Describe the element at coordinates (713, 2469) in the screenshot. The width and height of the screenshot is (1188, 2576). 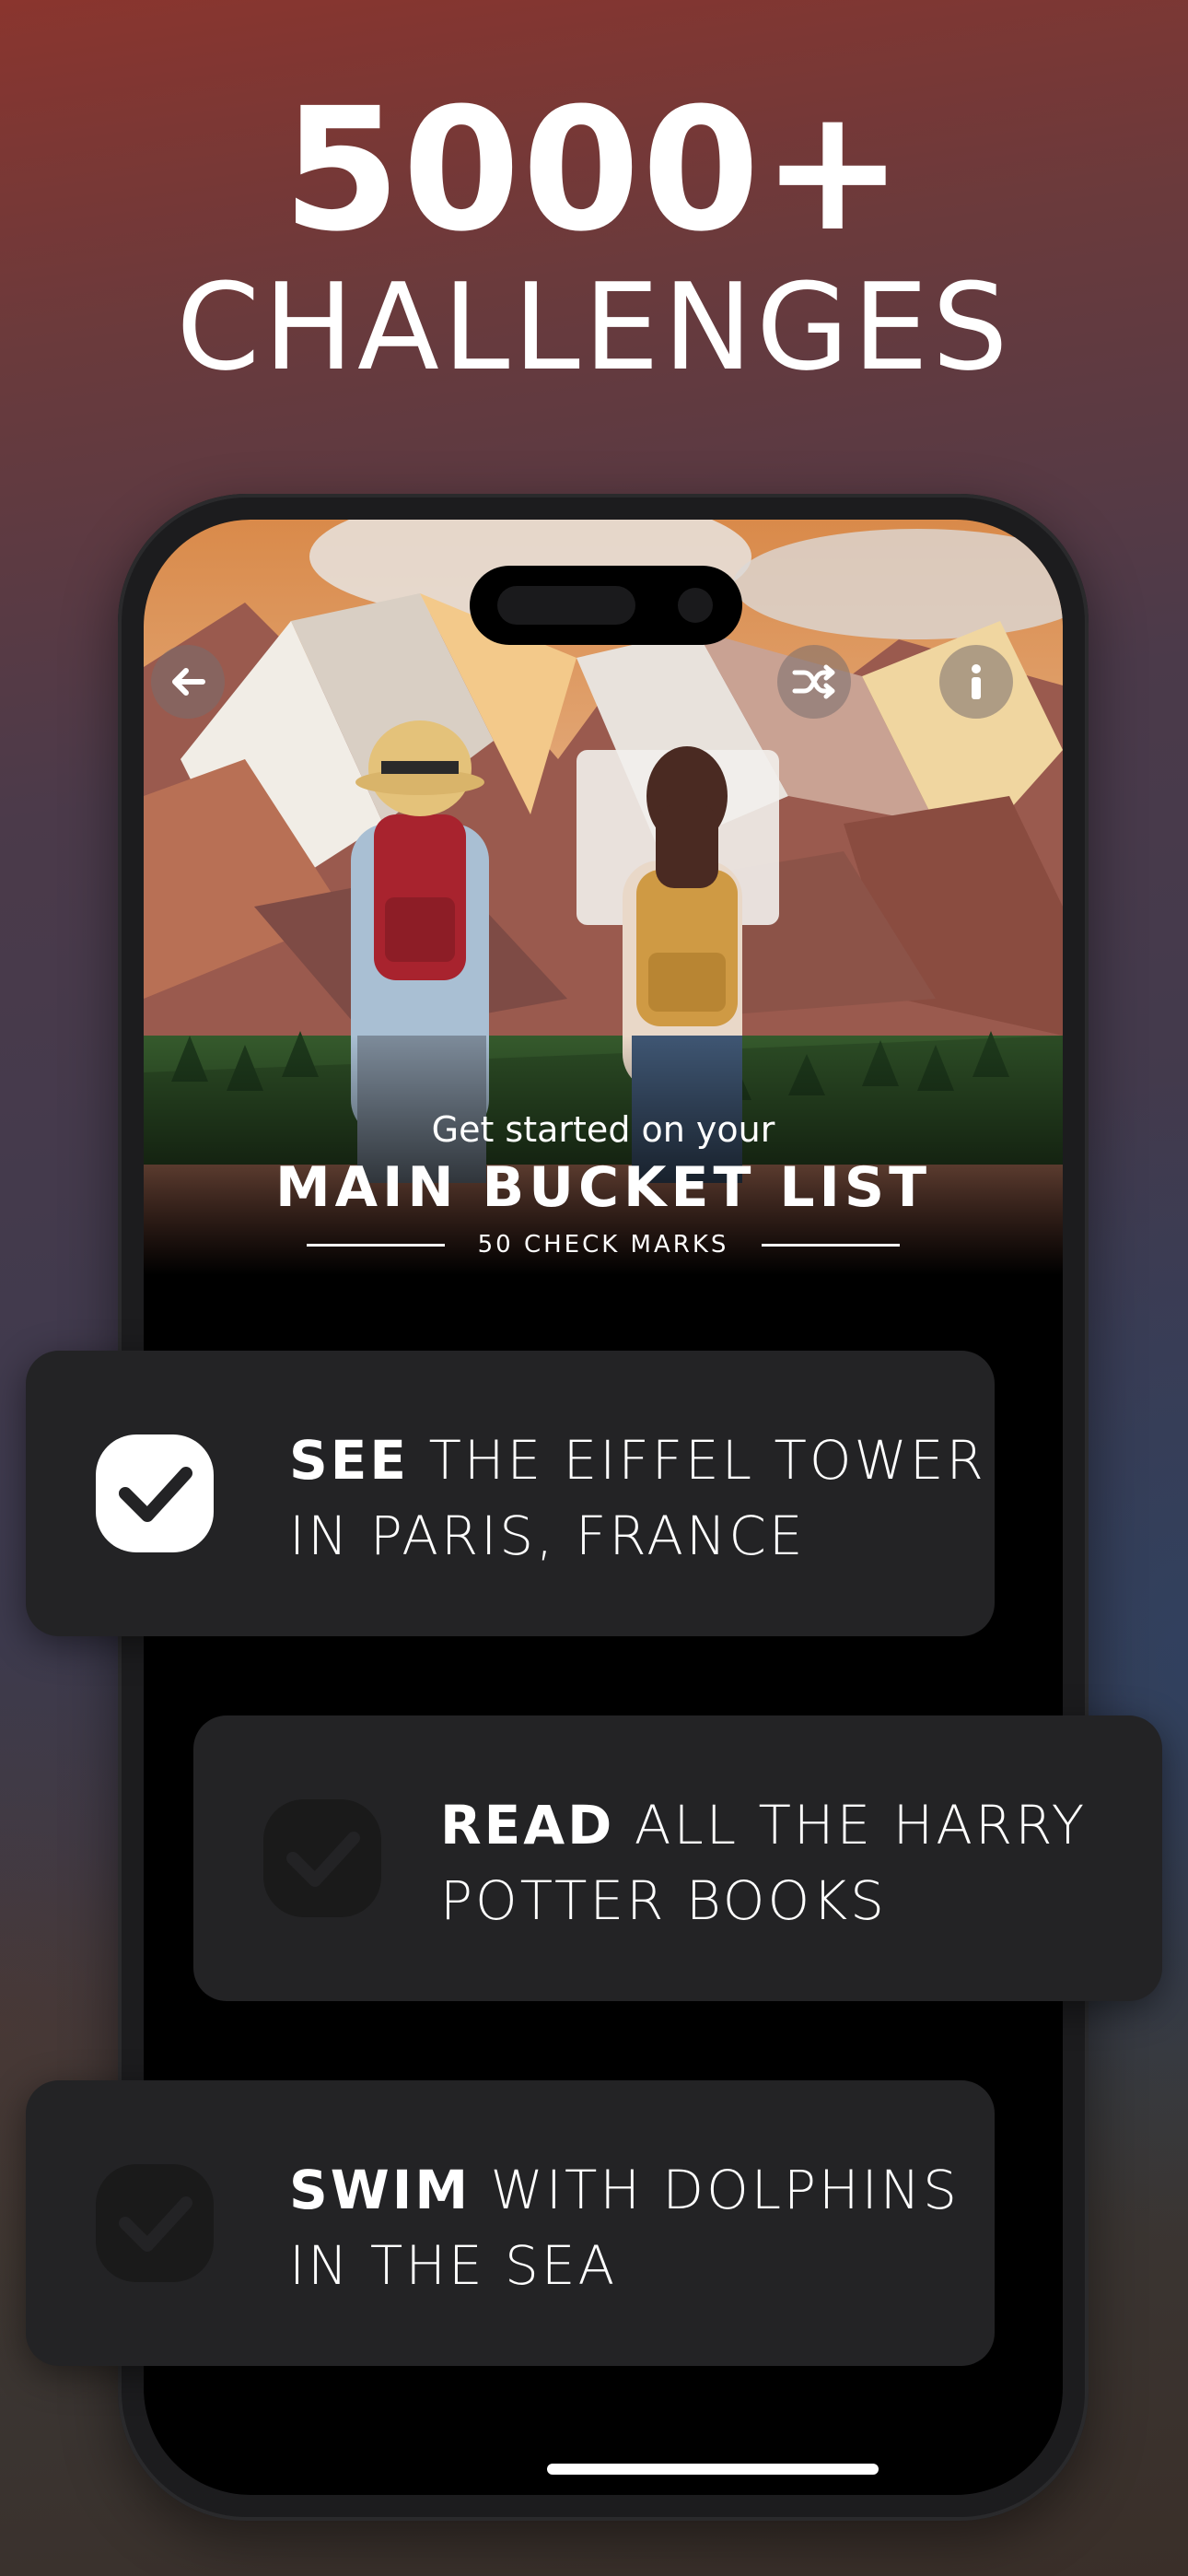
I see `home-indicator` at that location.